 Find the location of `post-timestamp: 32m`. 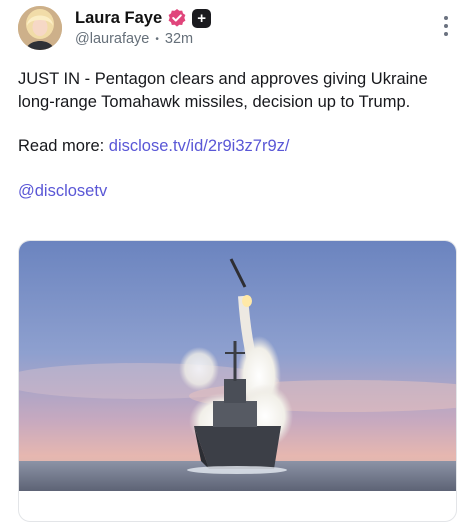

post-timestamp: 32m is located at coordinates (179, 39).